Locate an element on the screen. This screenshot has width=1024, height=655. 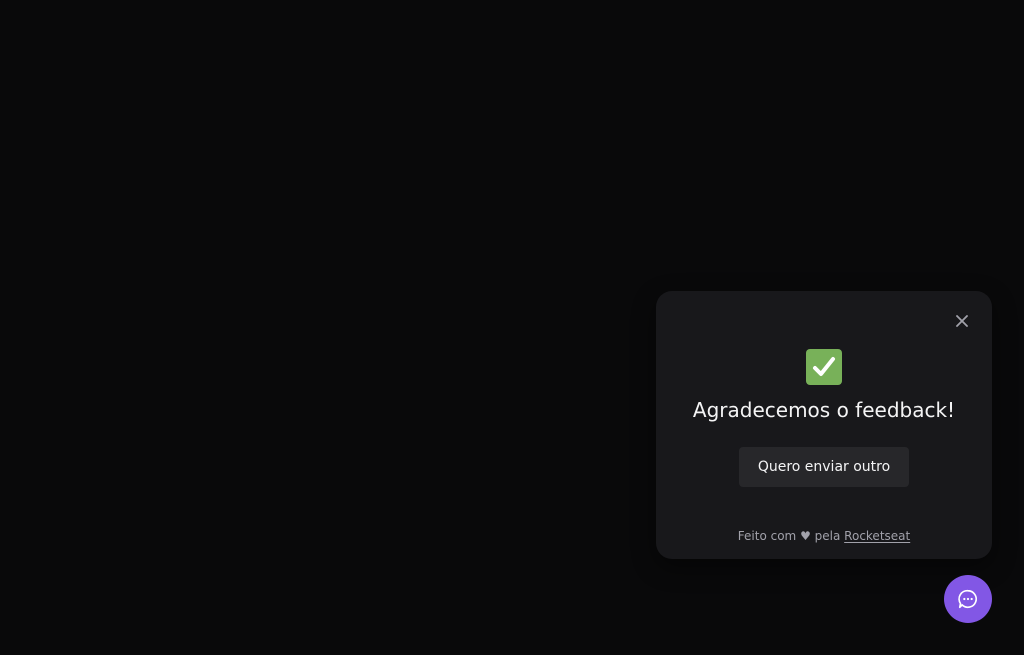
close-button is located at coordinates (962, 321).